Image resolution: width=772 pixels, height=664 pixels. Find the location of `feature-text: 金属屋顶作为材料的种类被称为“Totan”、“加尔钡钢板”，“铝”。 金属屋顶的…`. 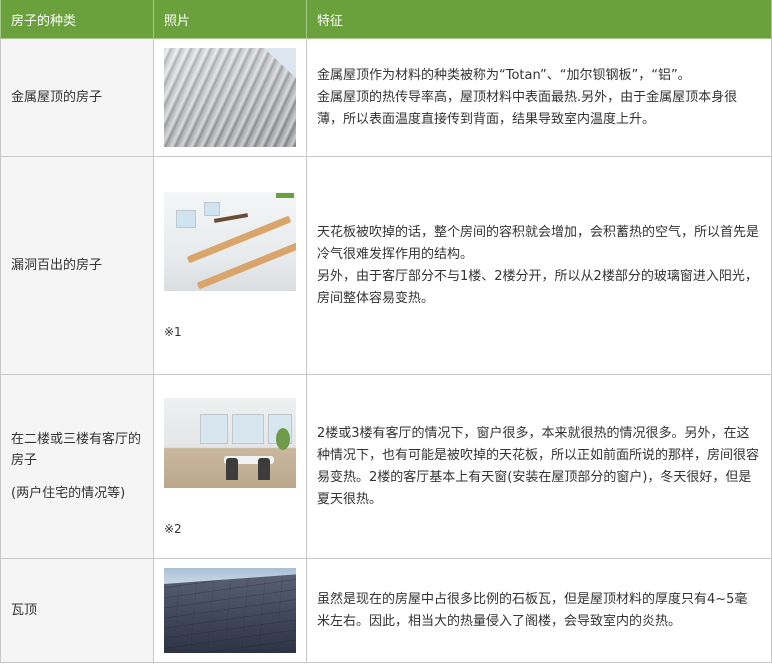

feature-text: 金属屋顶作为材料的种类被称为“Totan”、“加尔钡钢板”，“铝”。 金属屋顶的… is located at coordinates (527, 97).